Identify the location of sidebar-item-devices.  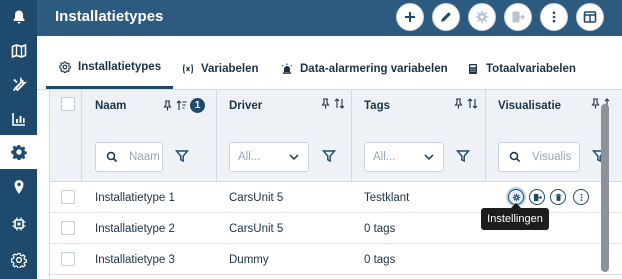
(18, 224).